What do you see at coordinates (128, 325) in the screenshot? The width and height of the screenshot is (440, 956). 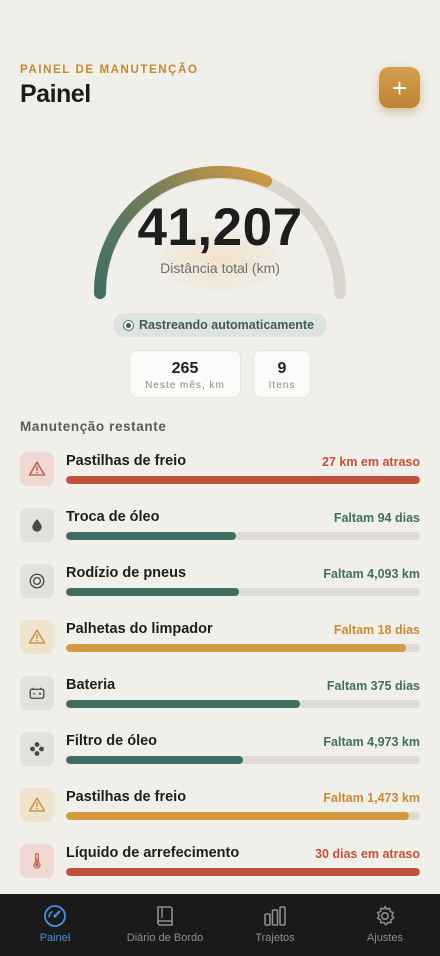 I see `radio-dot-icon` at bounding box center [128, 325].